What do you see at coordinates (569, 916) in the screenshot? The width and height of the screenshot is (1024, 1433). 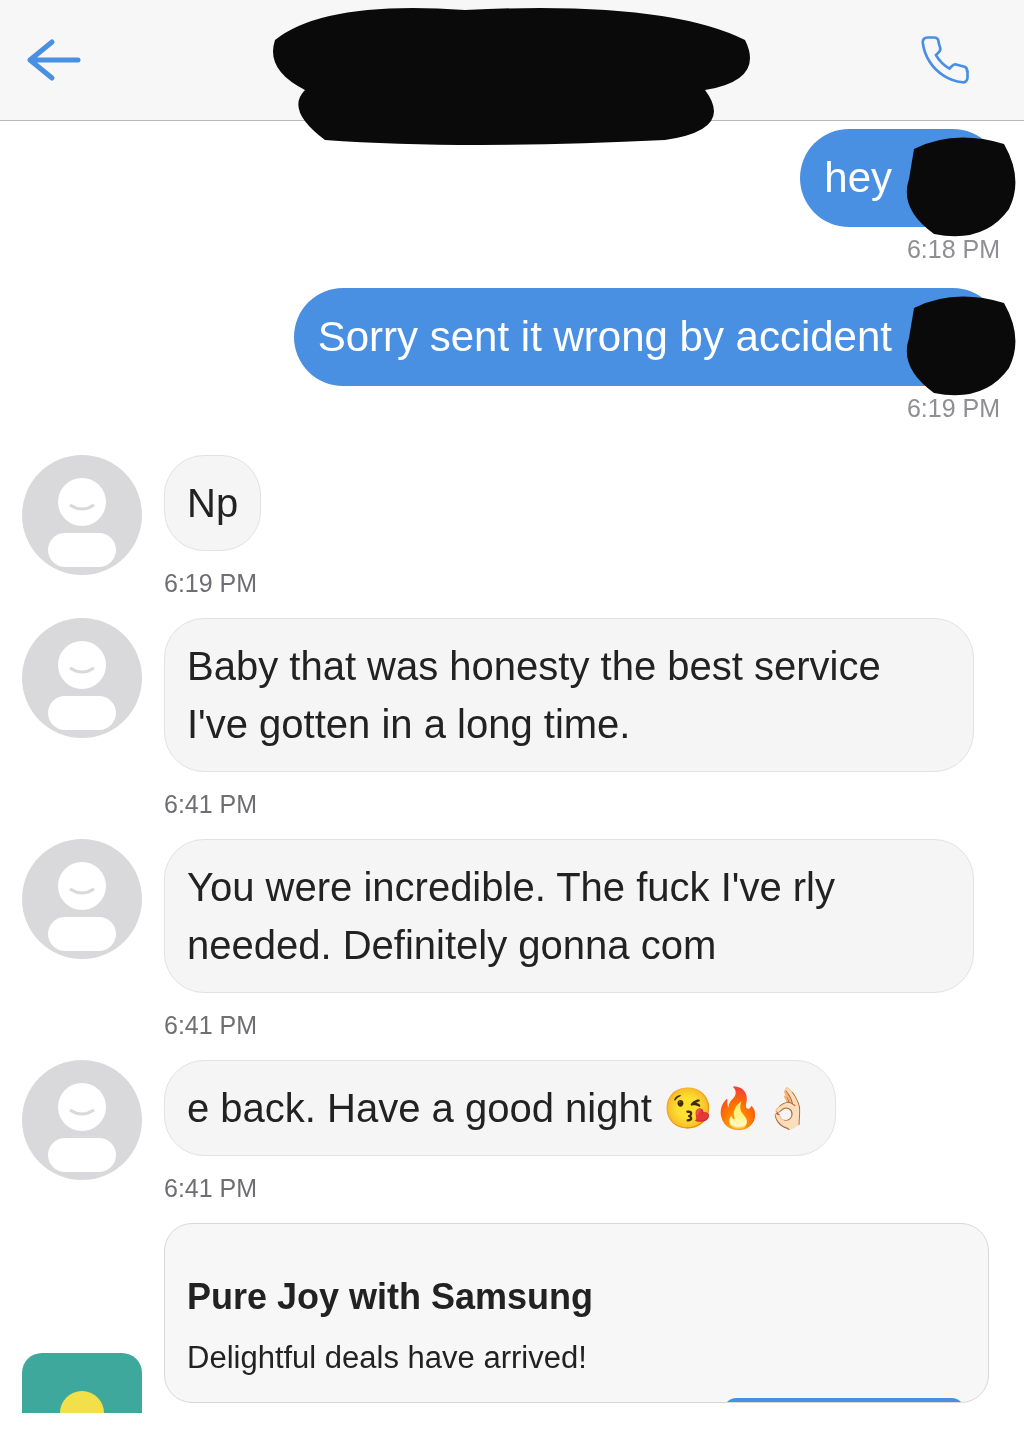 I see `received-message: You were incredible. The fuck I've rly needed. Definitely gonna com` at bounding box center [569, 916].